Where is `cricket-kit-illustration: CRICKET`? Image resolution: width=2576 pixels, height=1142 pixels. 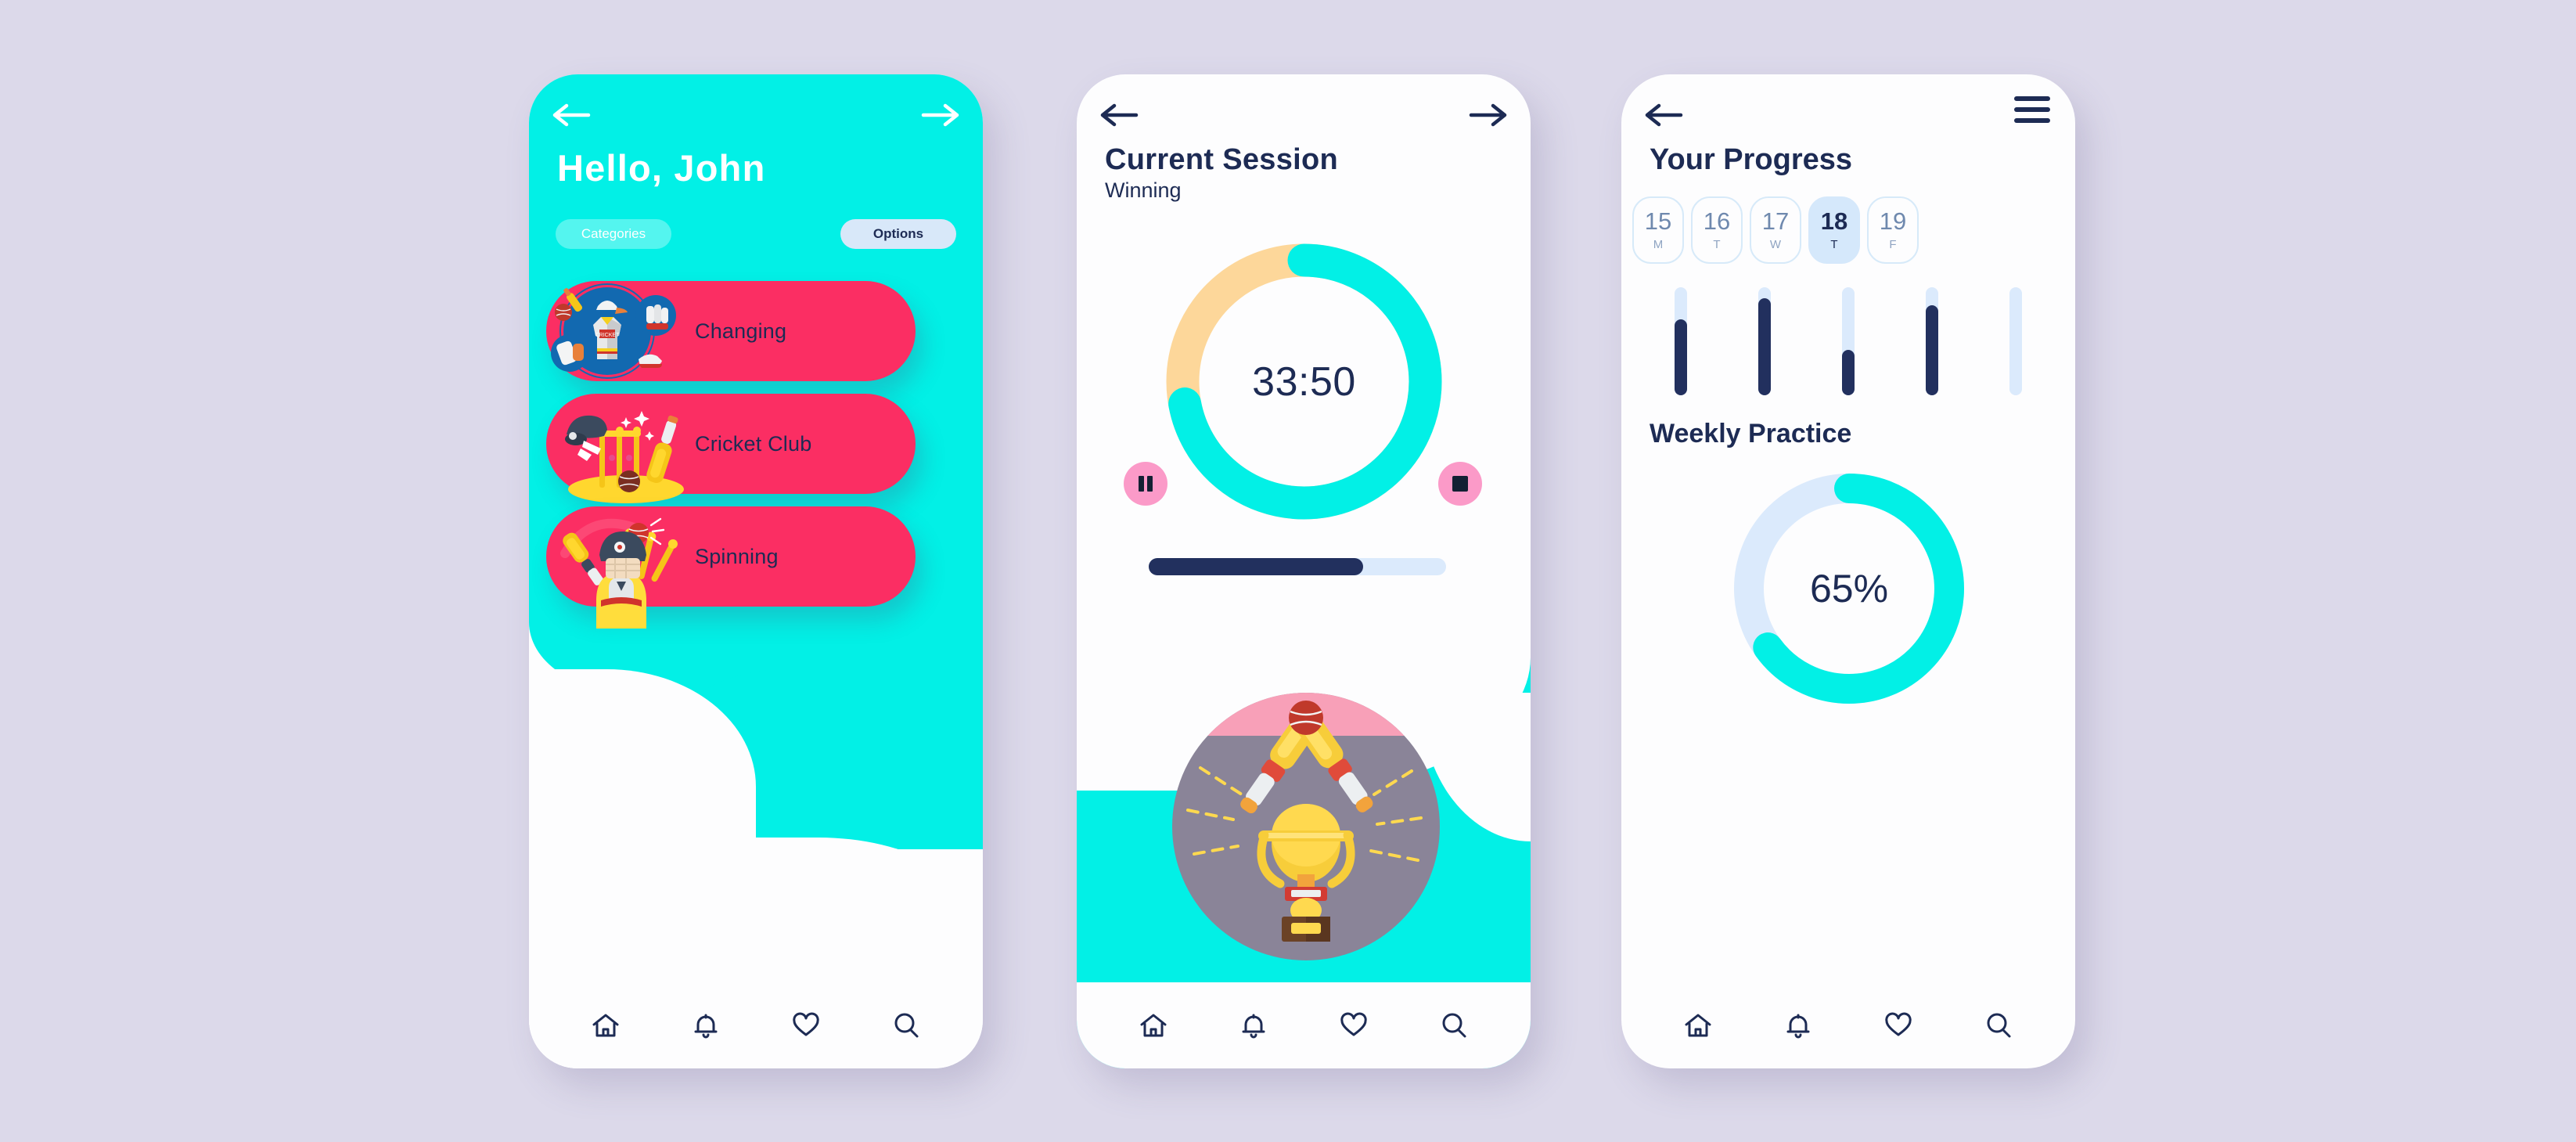 cricket-kit-illustration: CRICKET is located at coordinates (620, 331).